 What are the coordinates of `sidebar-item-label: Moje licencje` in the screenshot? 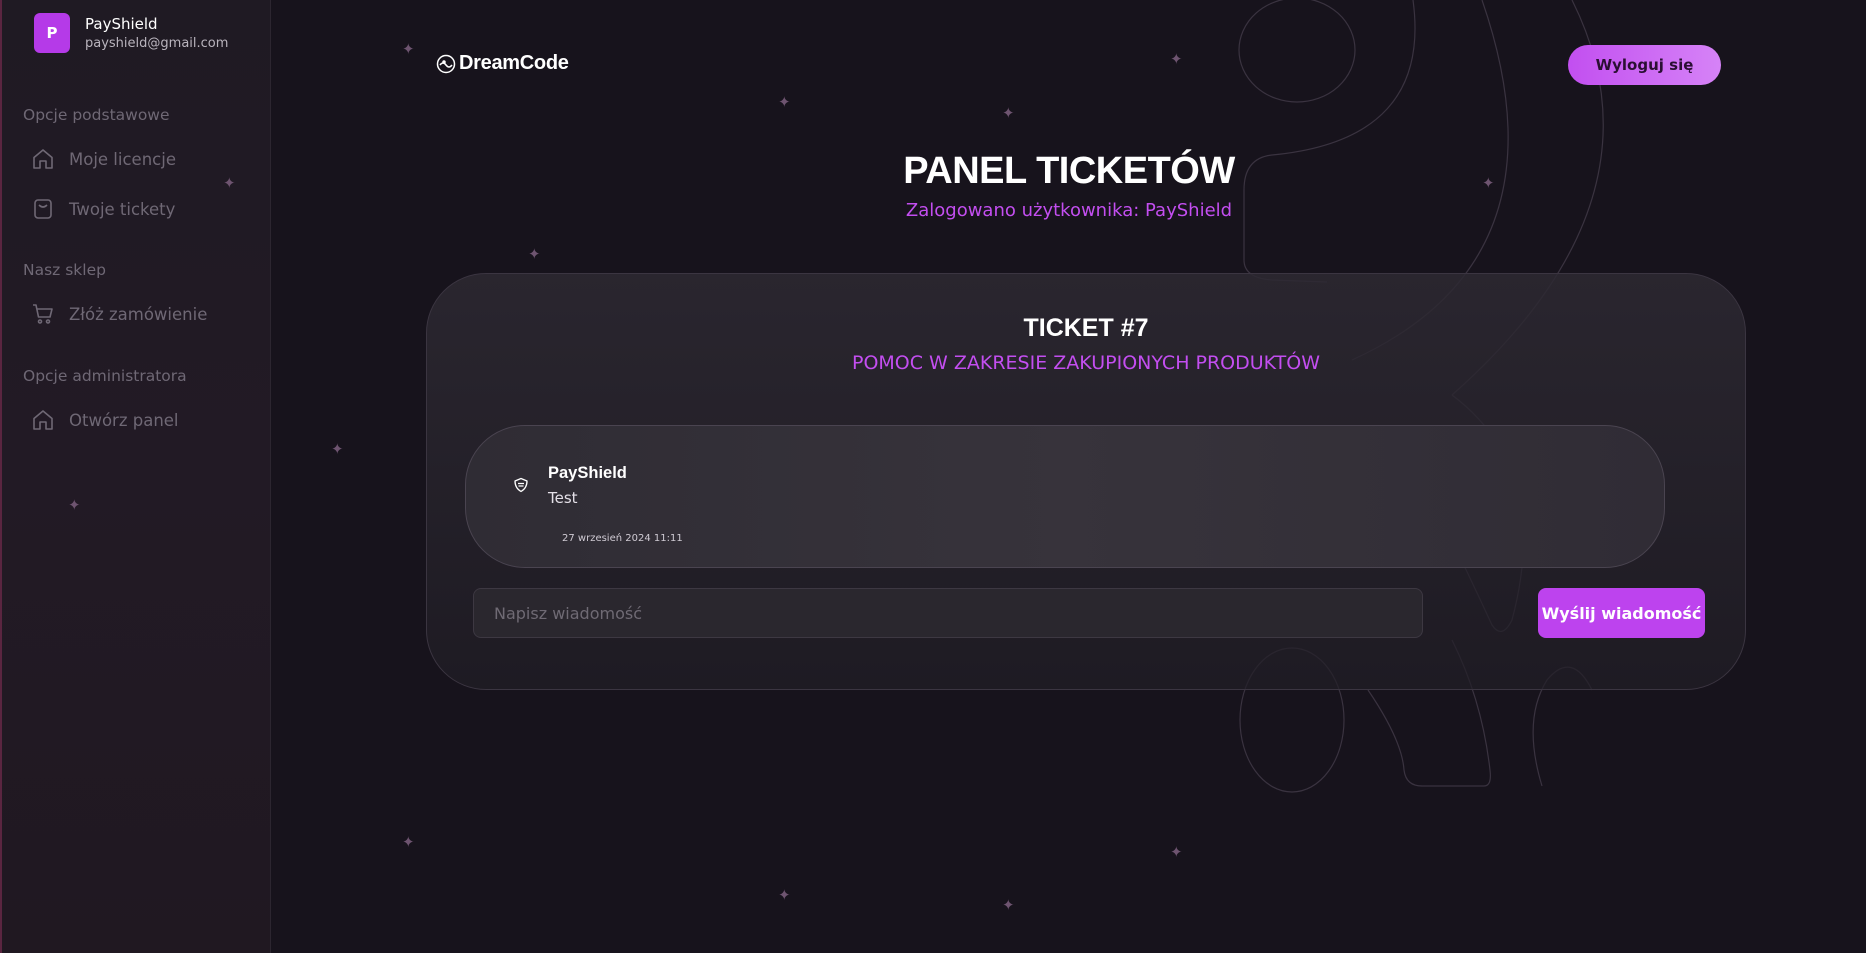 It's located at (122, 159).